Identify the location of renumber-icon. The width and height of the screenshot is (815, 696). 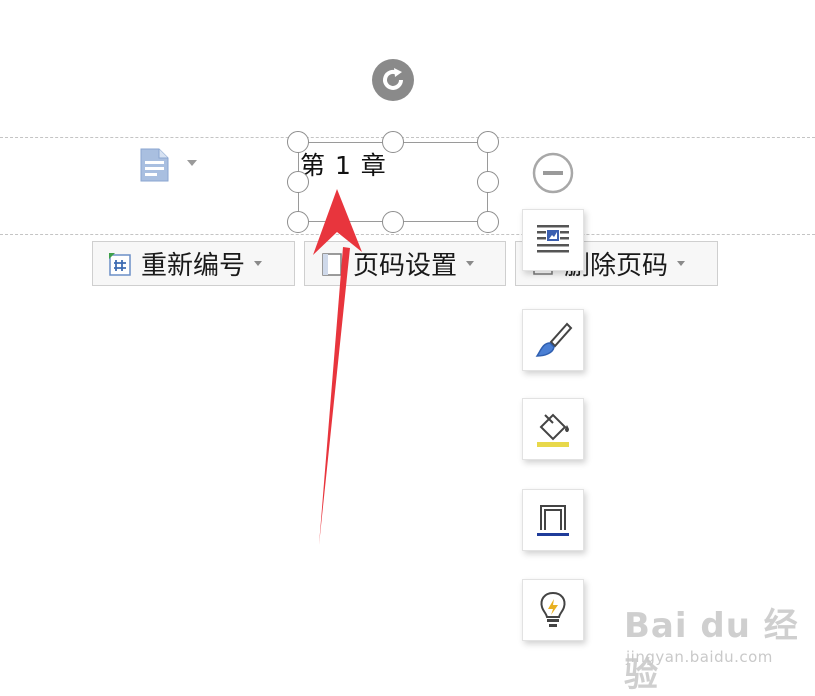
(120, 264).